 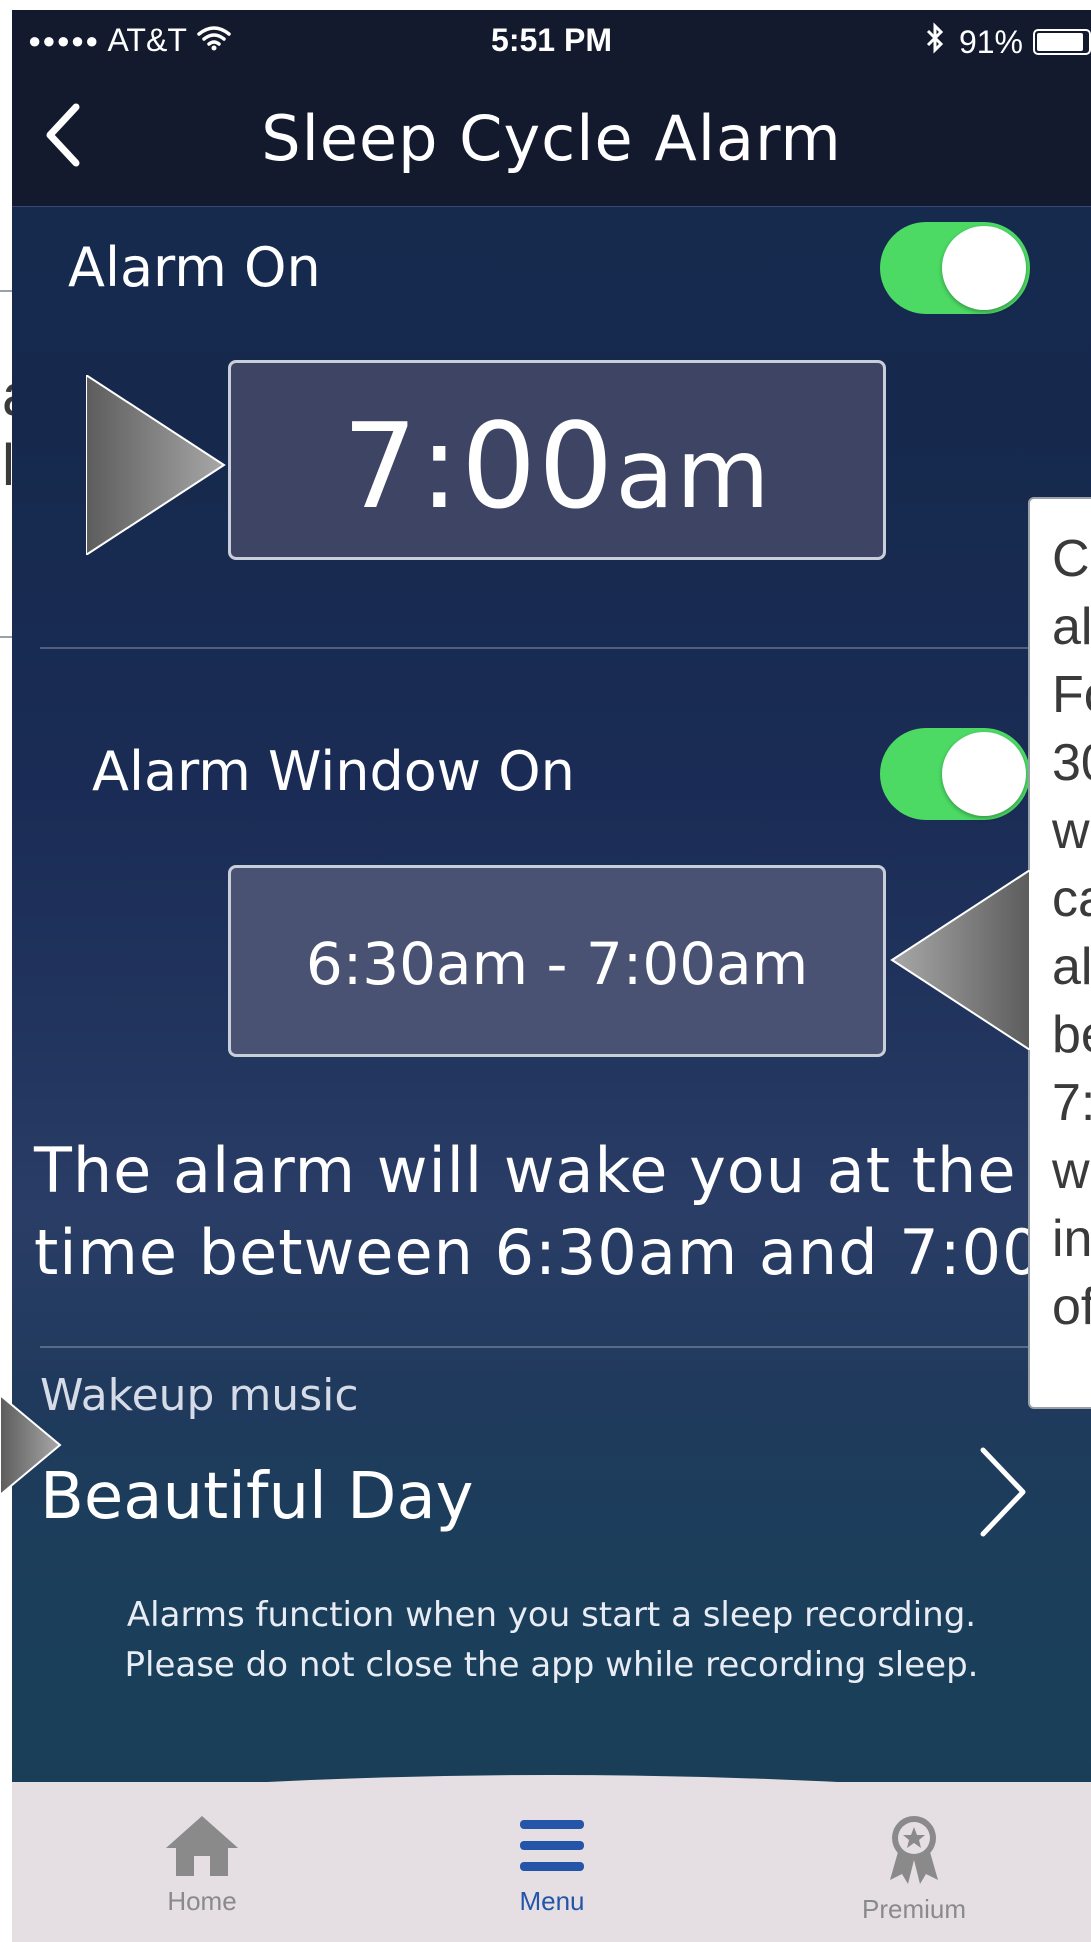 I want to click on tab-home: Home, so click(x=202, y=1864).